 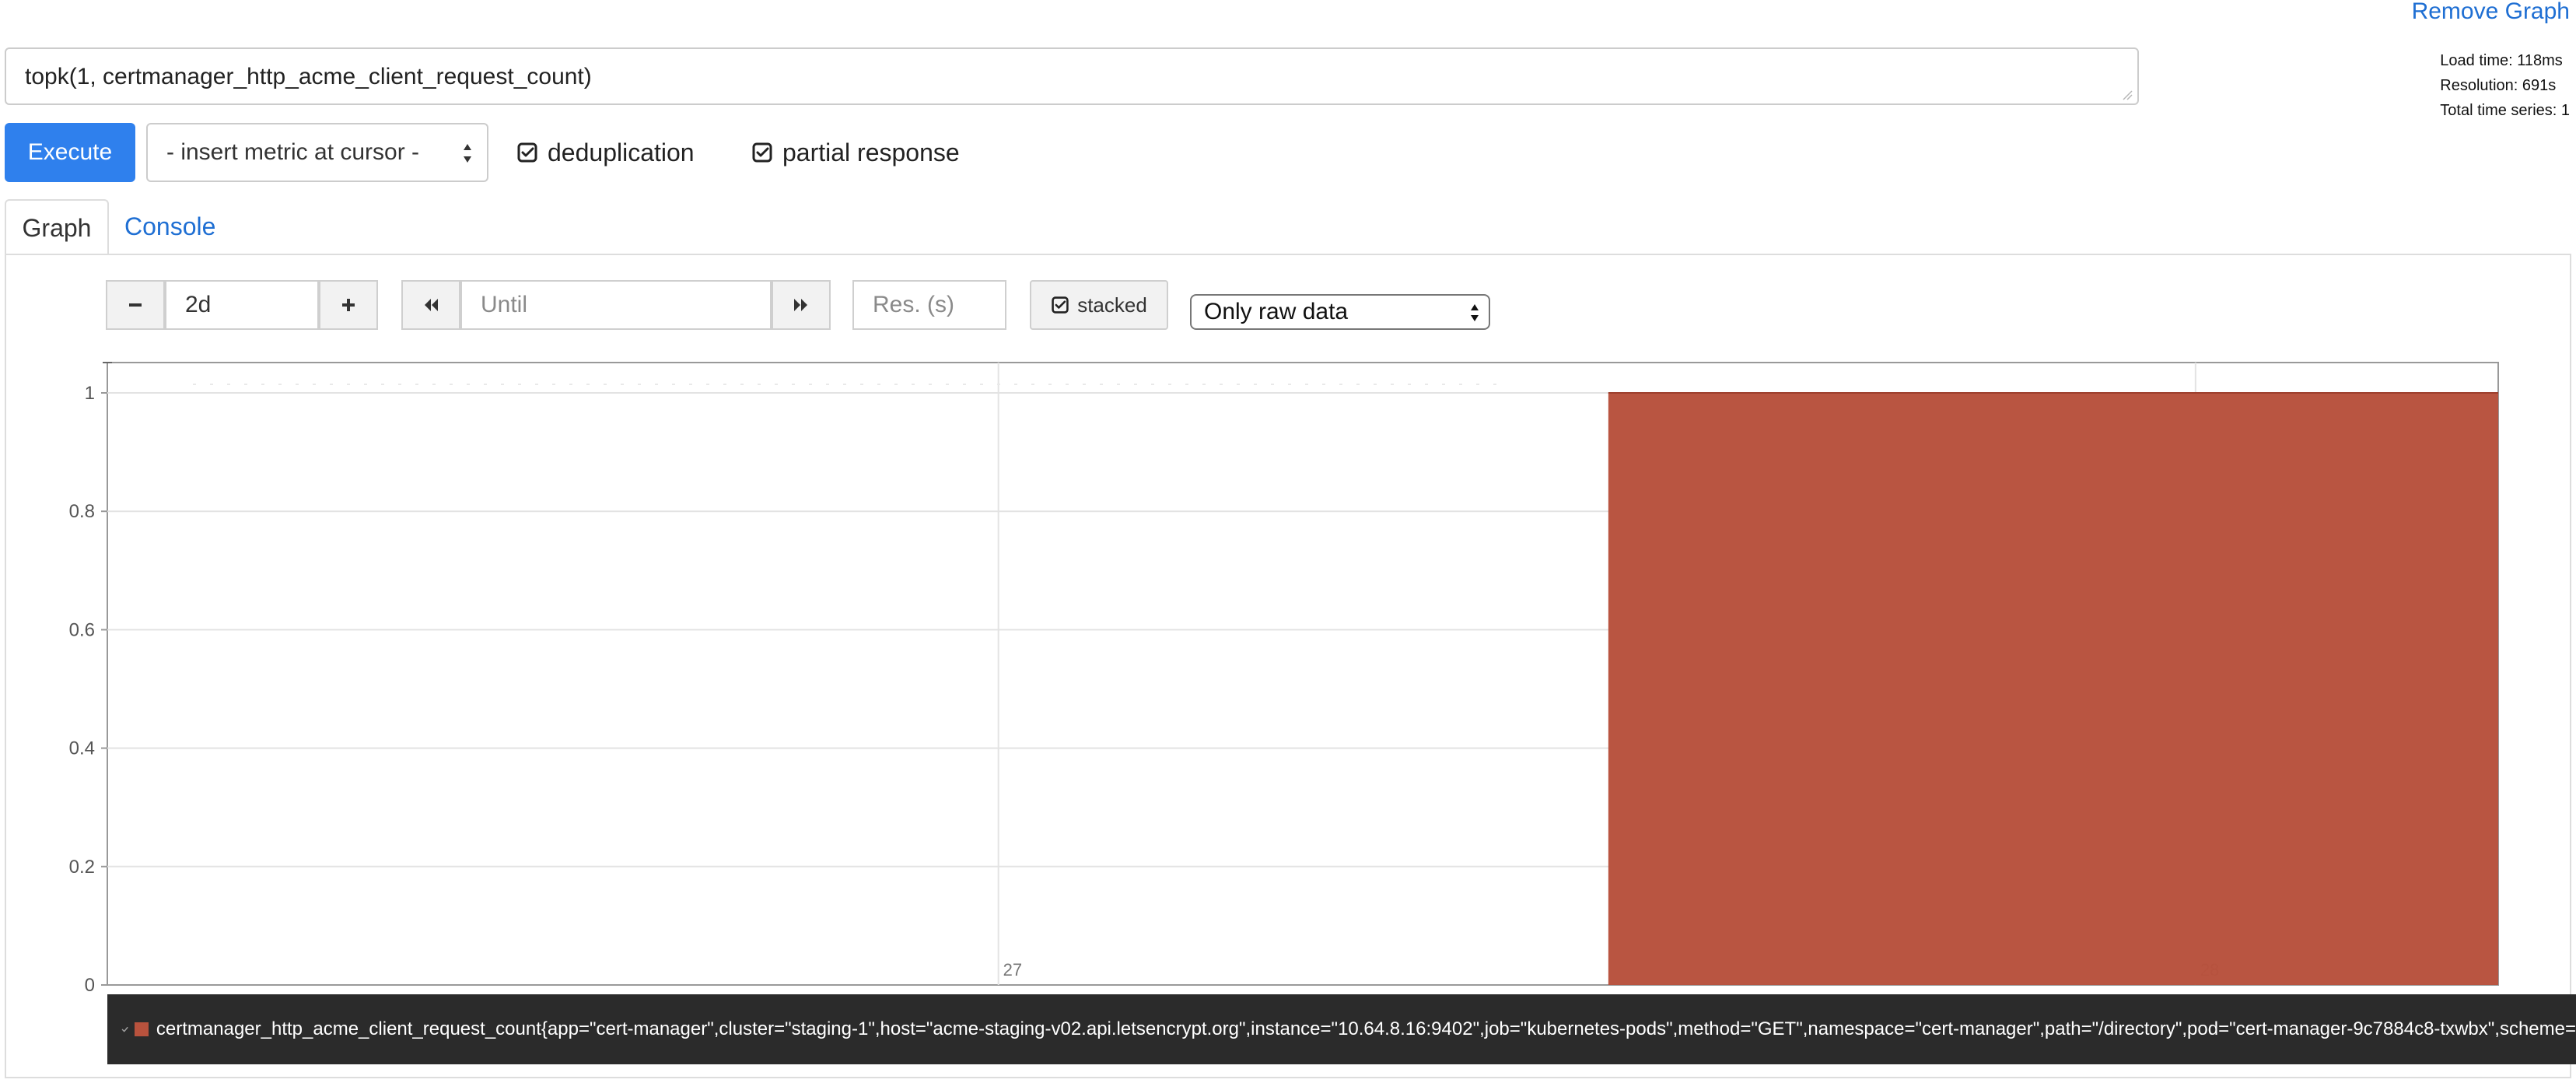 I want to click on partial-response-label: partial response, so click(x=871, y=152).